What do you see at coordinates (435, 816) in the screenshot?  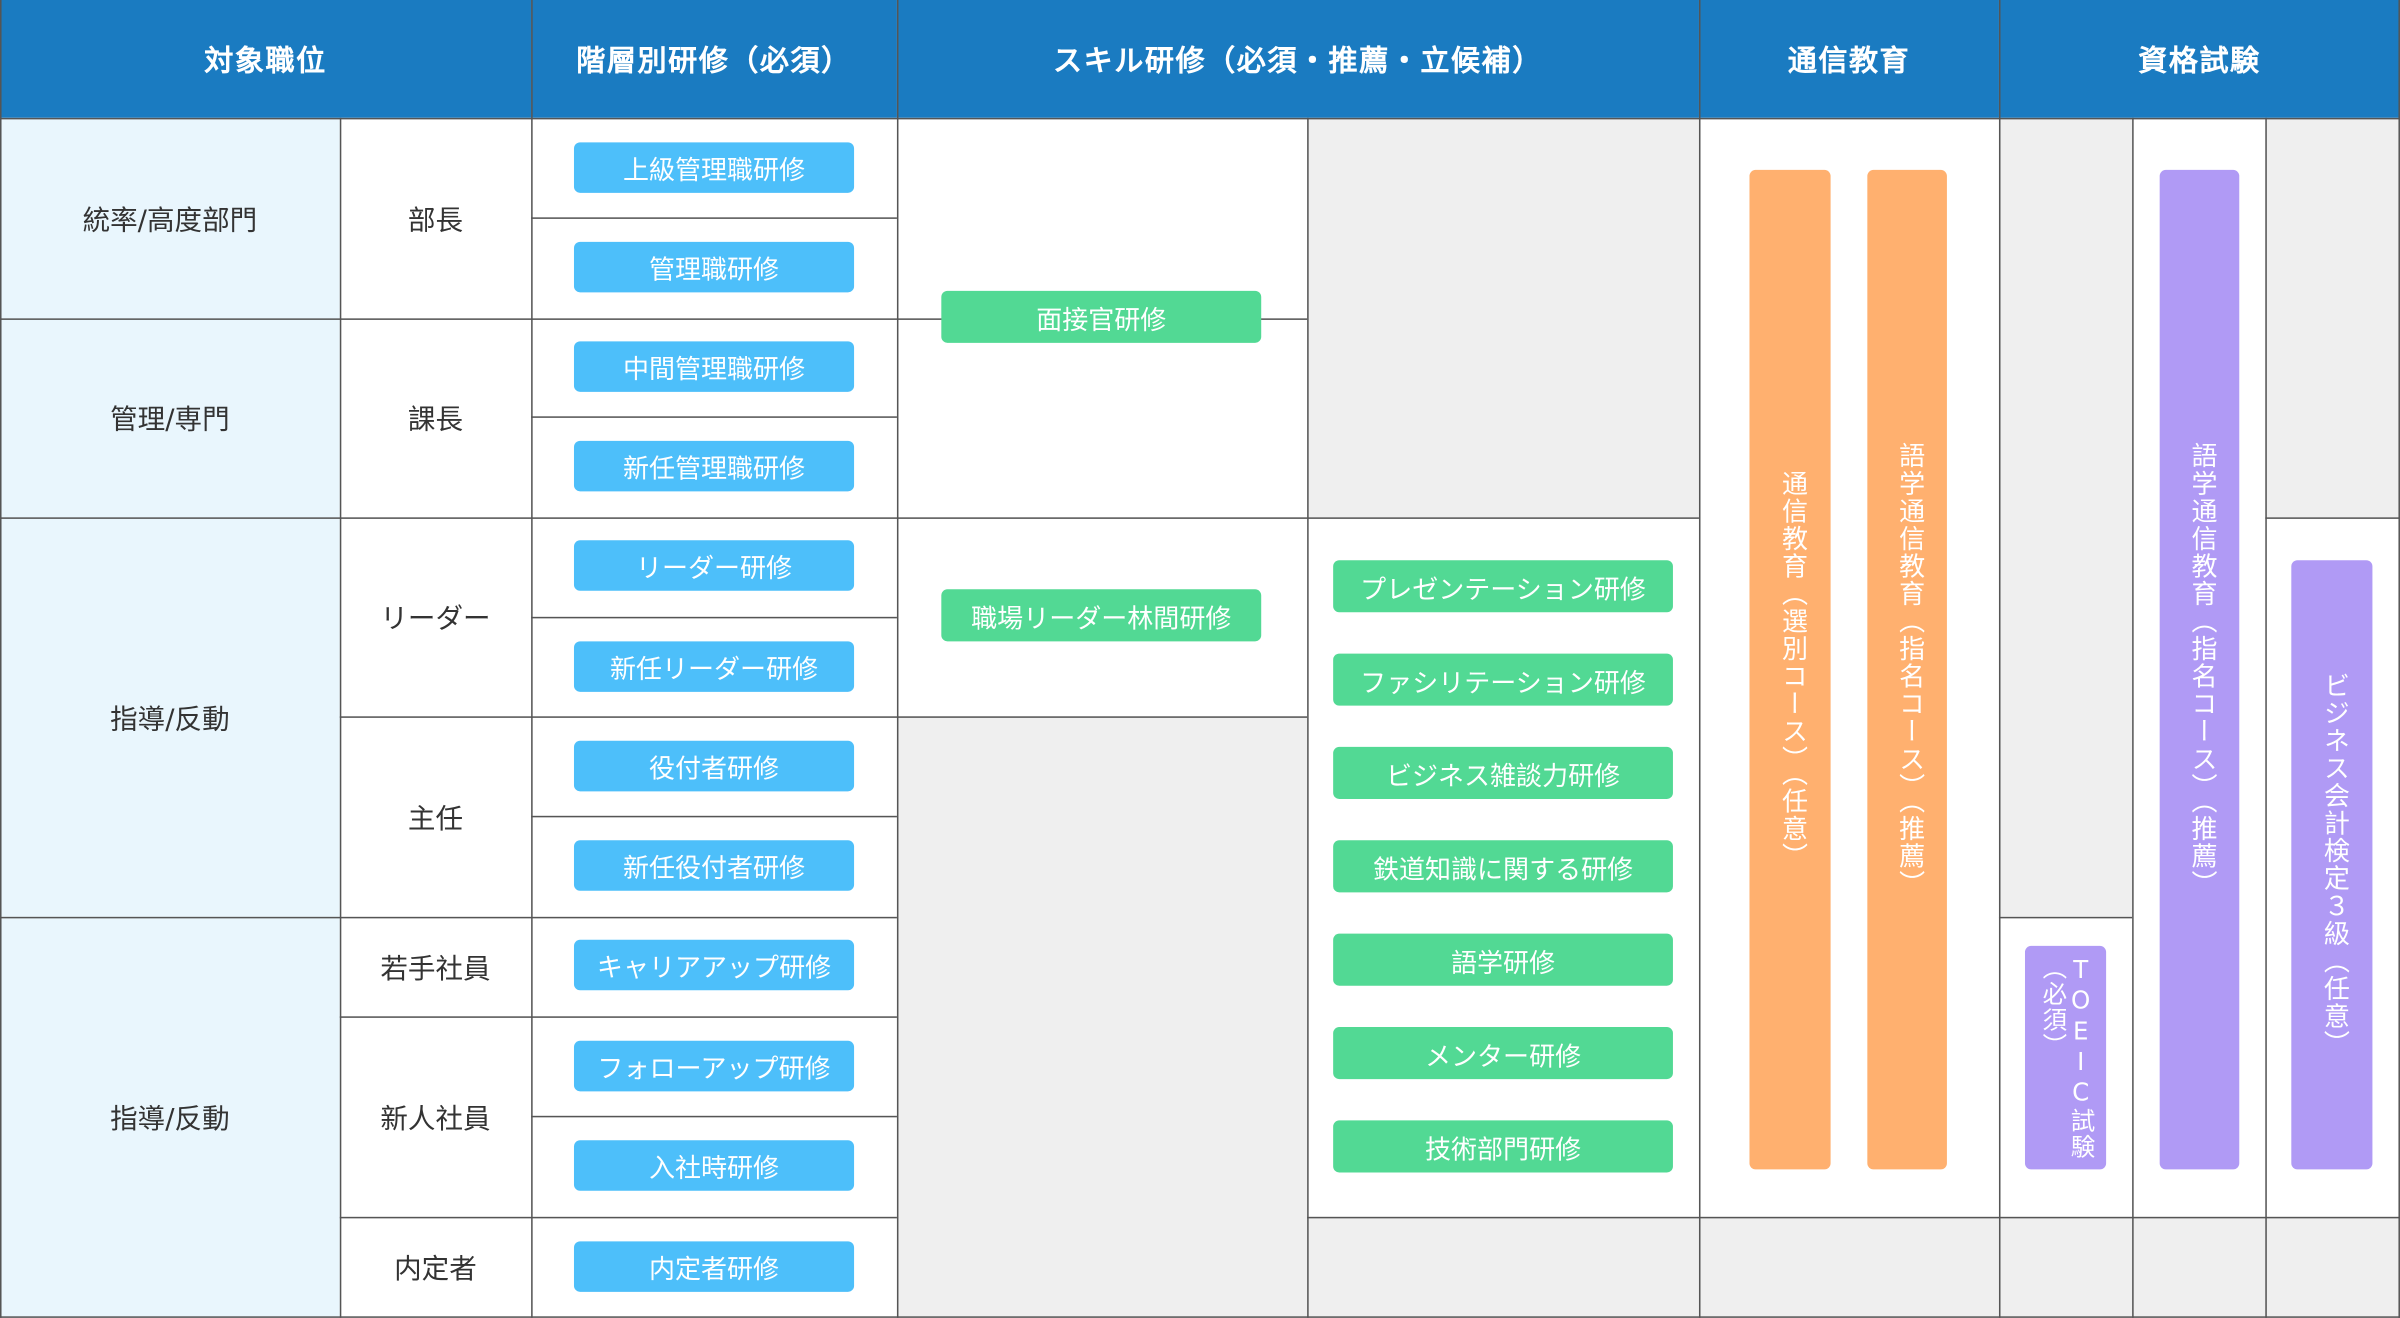 I see `role-cell-shunin: 主任` at bounding box center [435, 816].